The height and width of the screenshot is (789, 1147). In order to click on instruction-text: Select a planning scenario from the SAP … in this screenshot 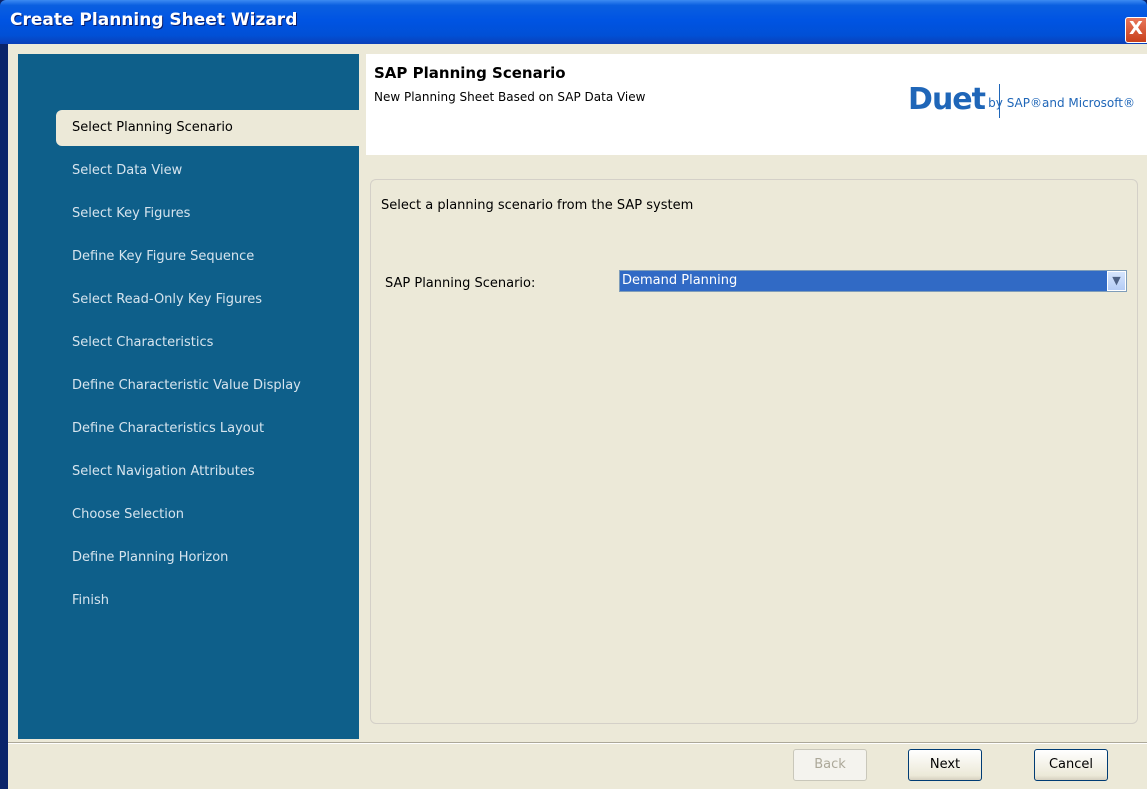, I will do `click(537, 205)`.